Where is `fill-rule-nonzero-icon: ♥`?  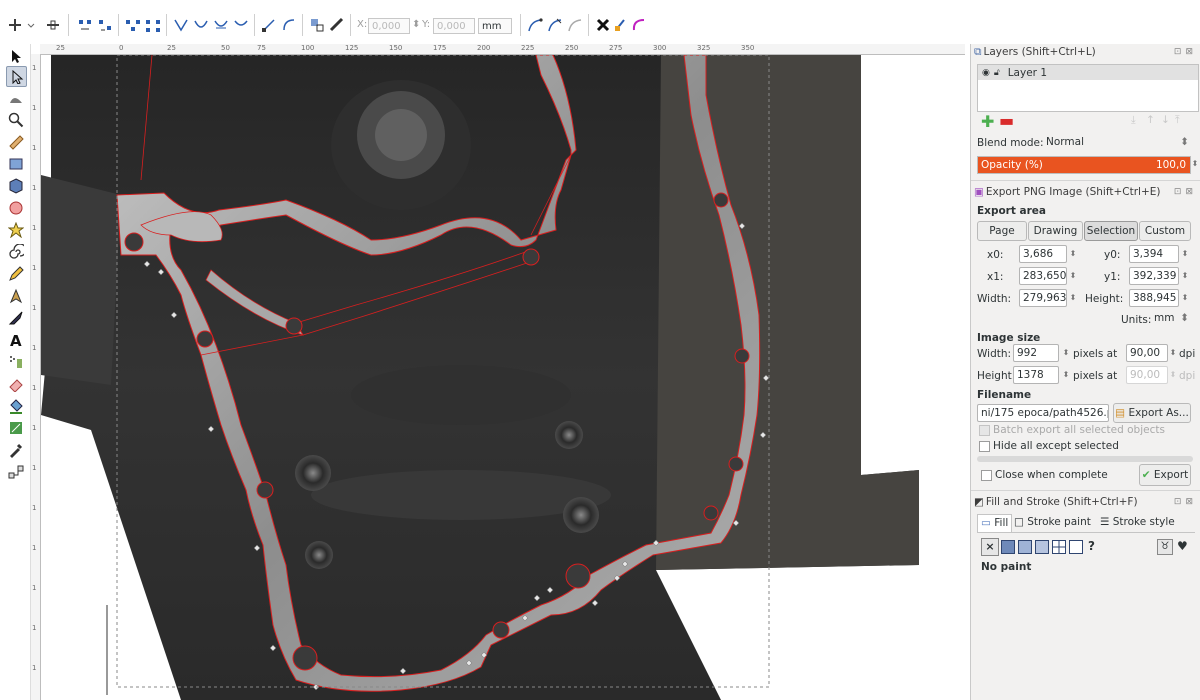
fill-rule-nonzero-icon: ♥ is located at coordinates (1182, 546).